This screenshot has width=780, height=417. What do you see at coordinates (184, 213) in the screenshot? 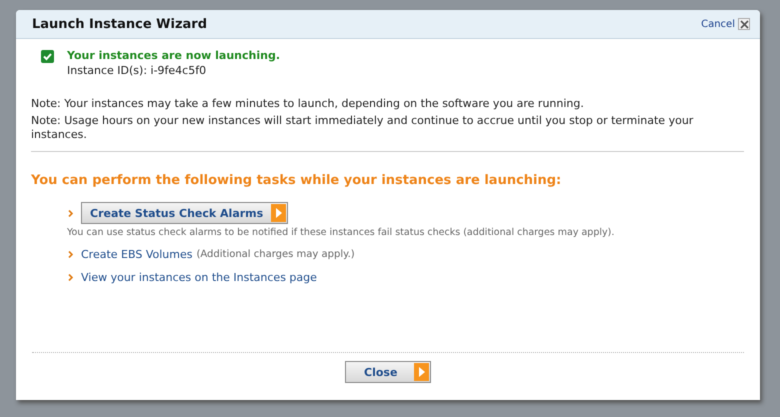
I see `action-button: Create Status Check Alarms` at bounding box center [184, 213].